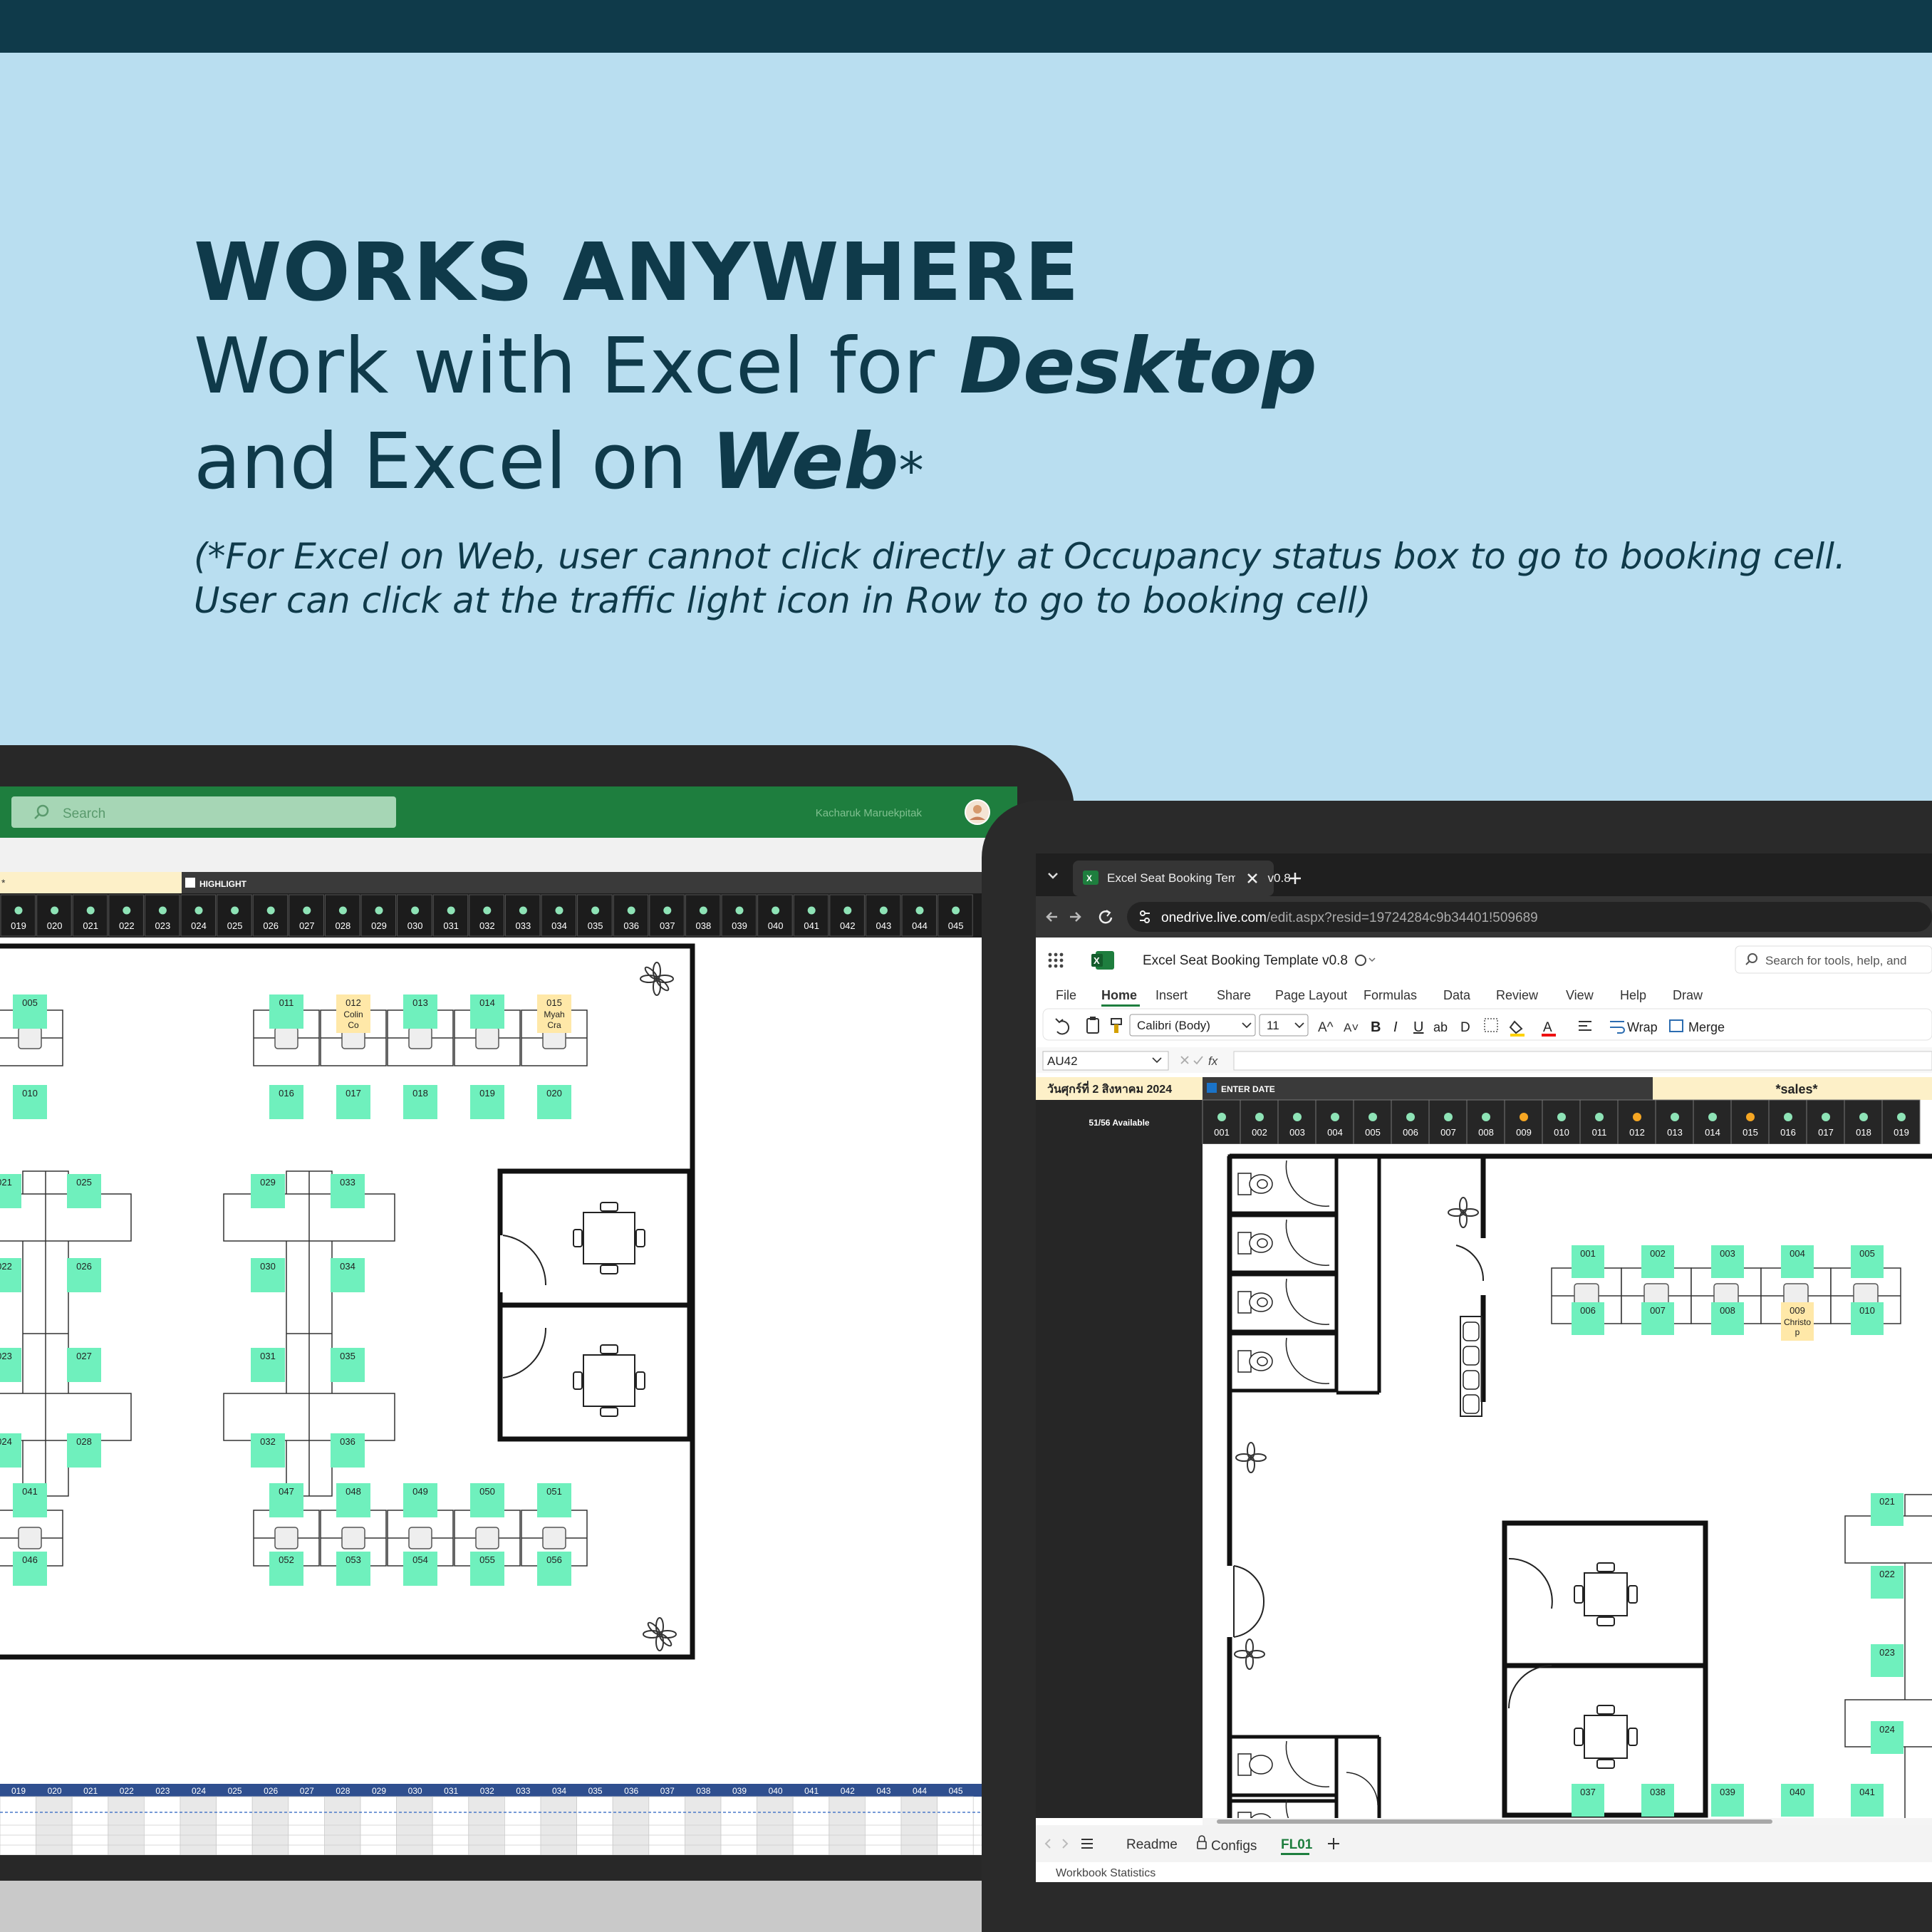 The image size is (1932, 1932). I want to click on seat-header-cell: 007, so click(1448, 1122).